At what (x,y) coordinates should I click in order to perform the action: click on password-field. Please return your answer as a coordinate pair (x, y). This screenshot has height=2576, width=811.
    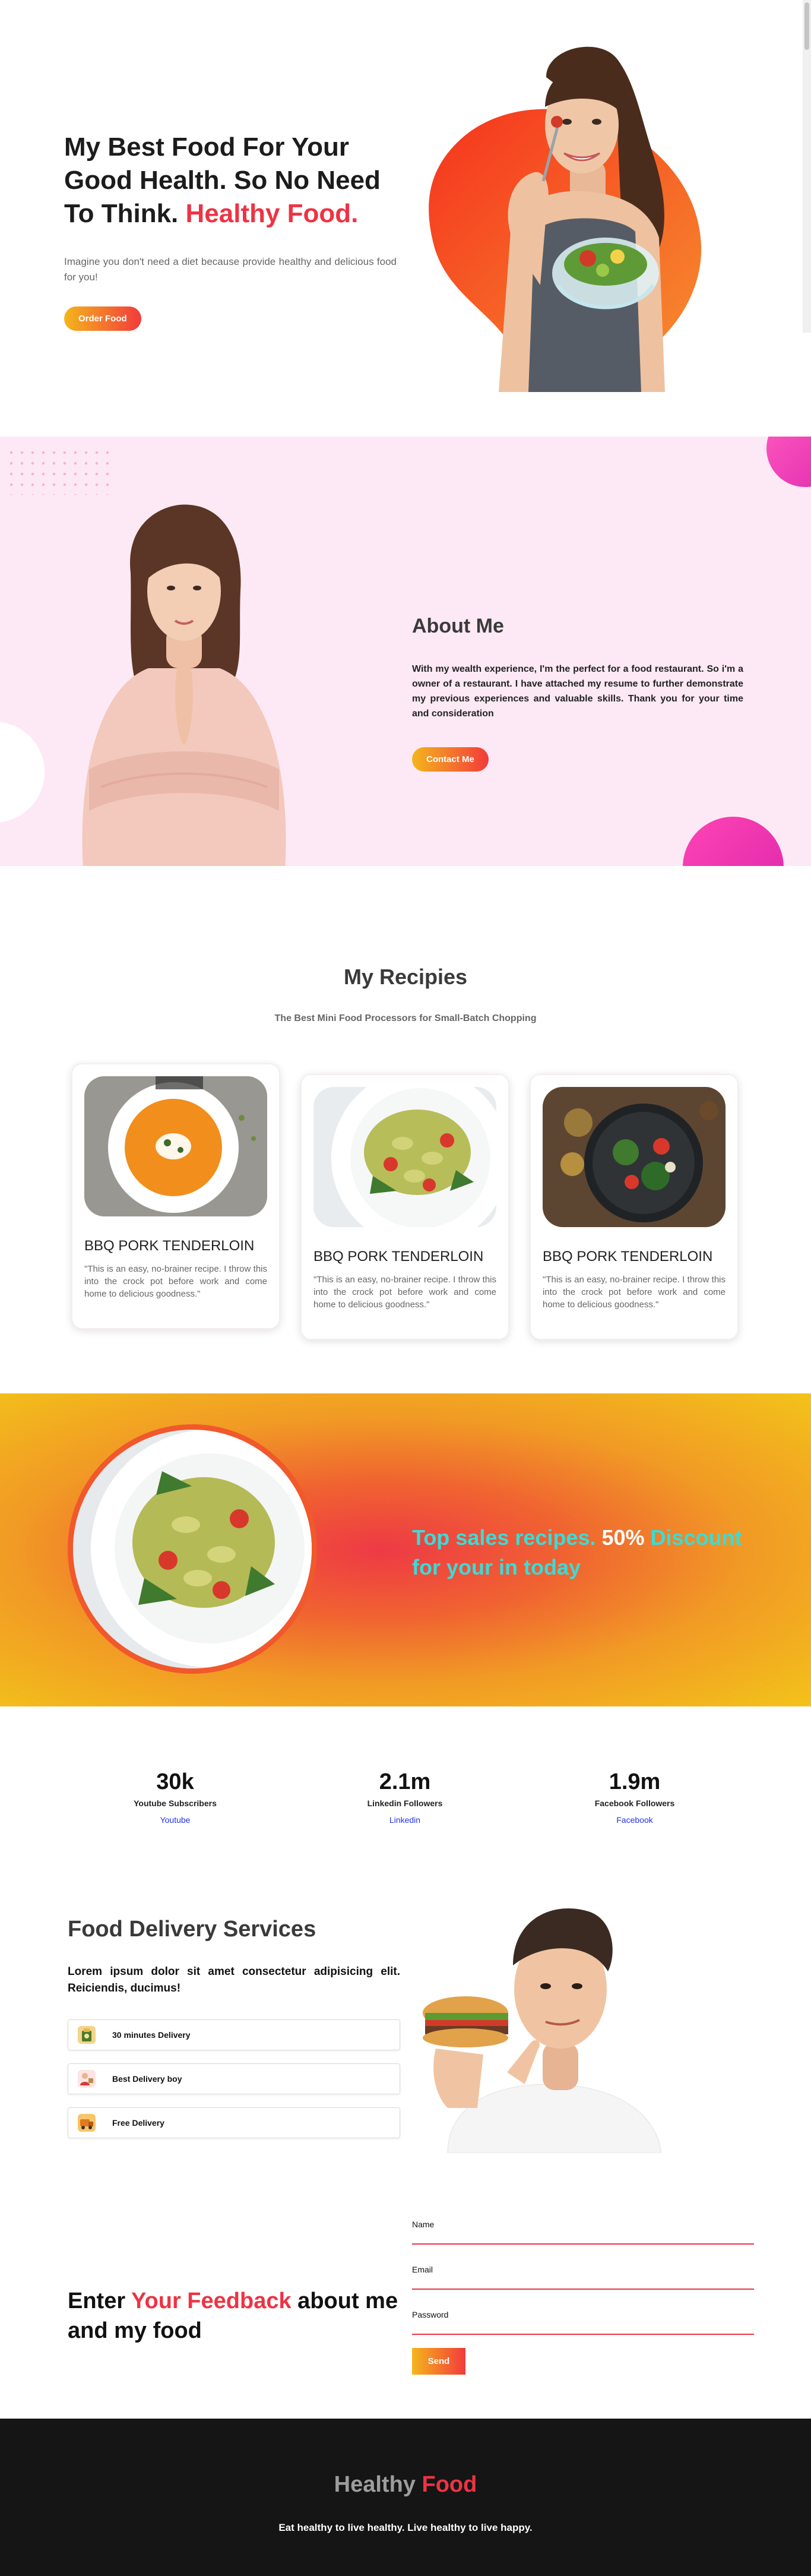
    Looking at the image, I should click on (583, 2327).